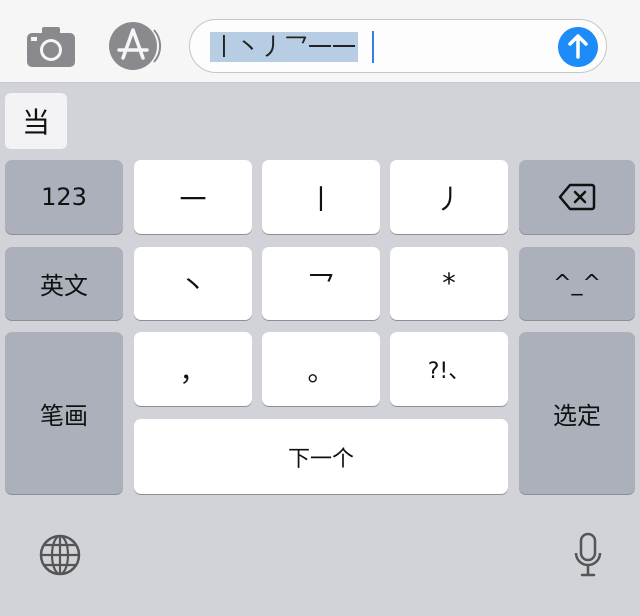  What do you see at coordinates (136, 46) in the screenshot?
I see `app-store-icon` at bounding box center [136, 46].